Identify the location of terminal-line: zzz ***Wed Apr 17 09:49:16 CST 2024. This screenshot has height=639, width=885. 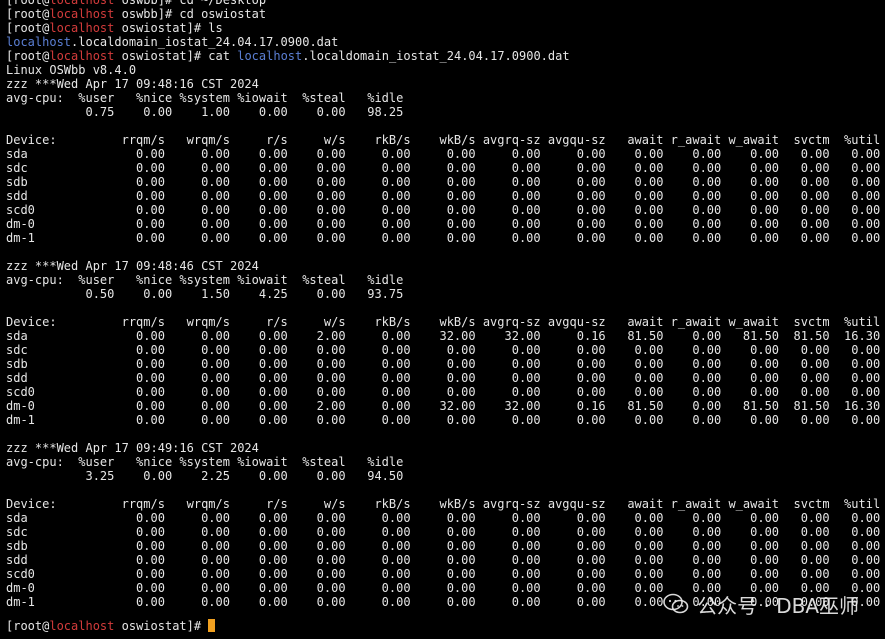
(444, 448).